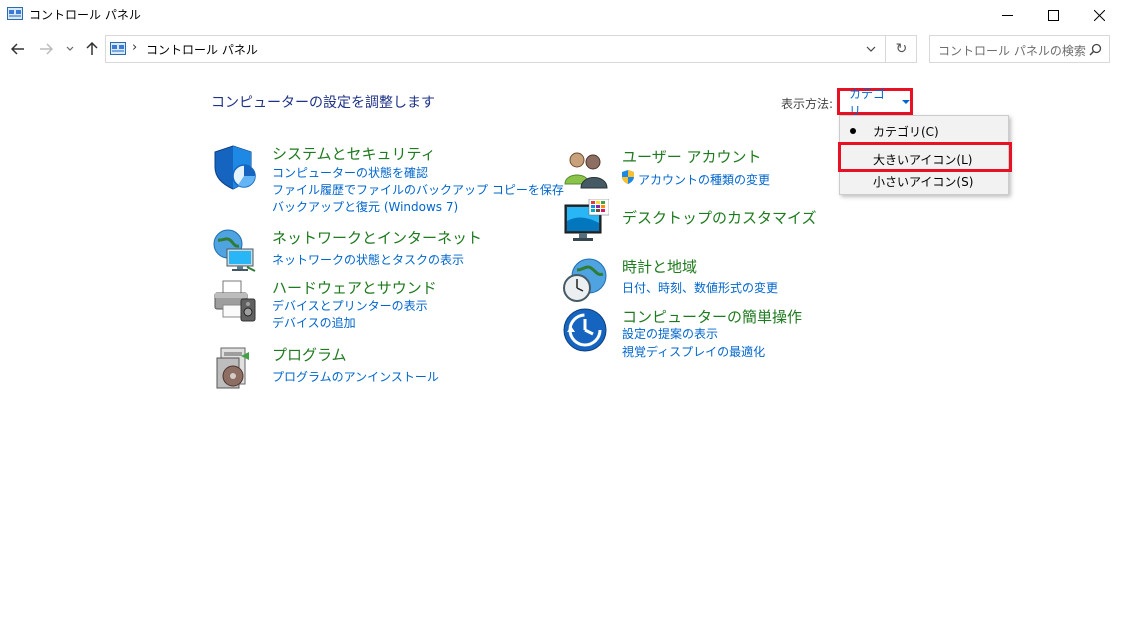  Describe the element at coordinates (511, 49) in the screenshot. I see `address-bar: › コントロール パネル ↻` at that location.